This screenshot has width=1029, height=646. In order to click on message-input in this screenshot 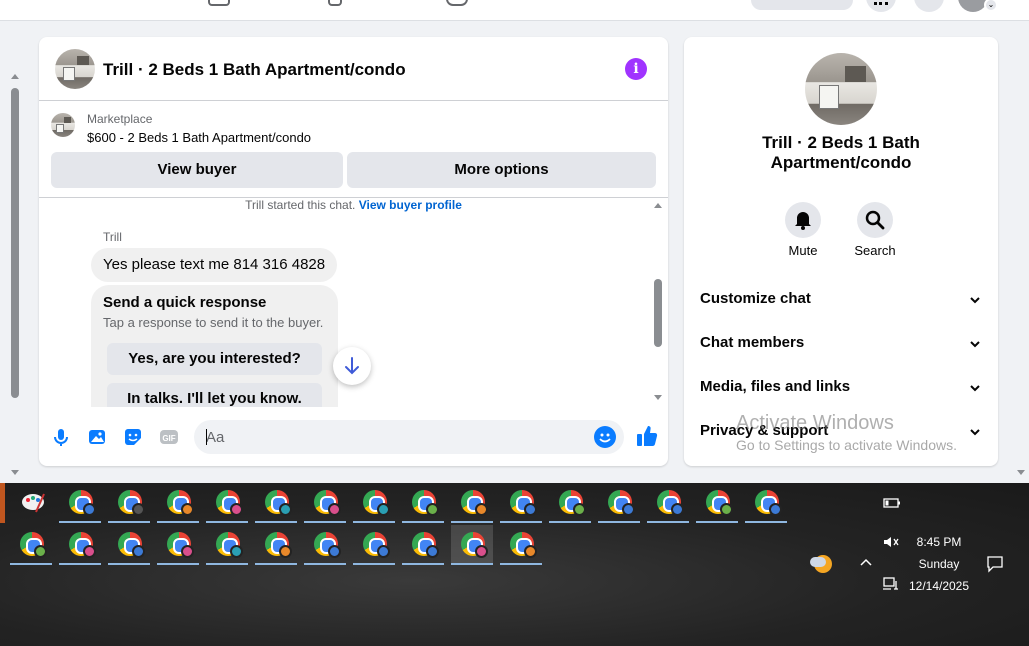, I will do `click(396, 437)`.